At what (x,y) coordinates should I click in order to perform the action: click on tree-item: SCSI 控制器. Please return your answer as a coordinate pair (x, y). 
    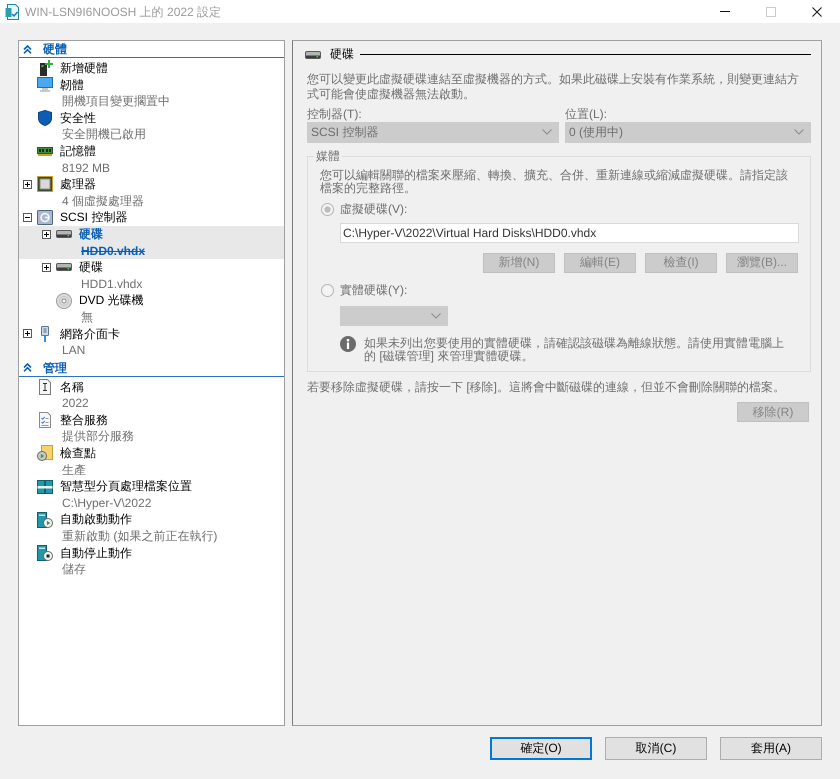
    Looking at the image, I should click on (151, 217).